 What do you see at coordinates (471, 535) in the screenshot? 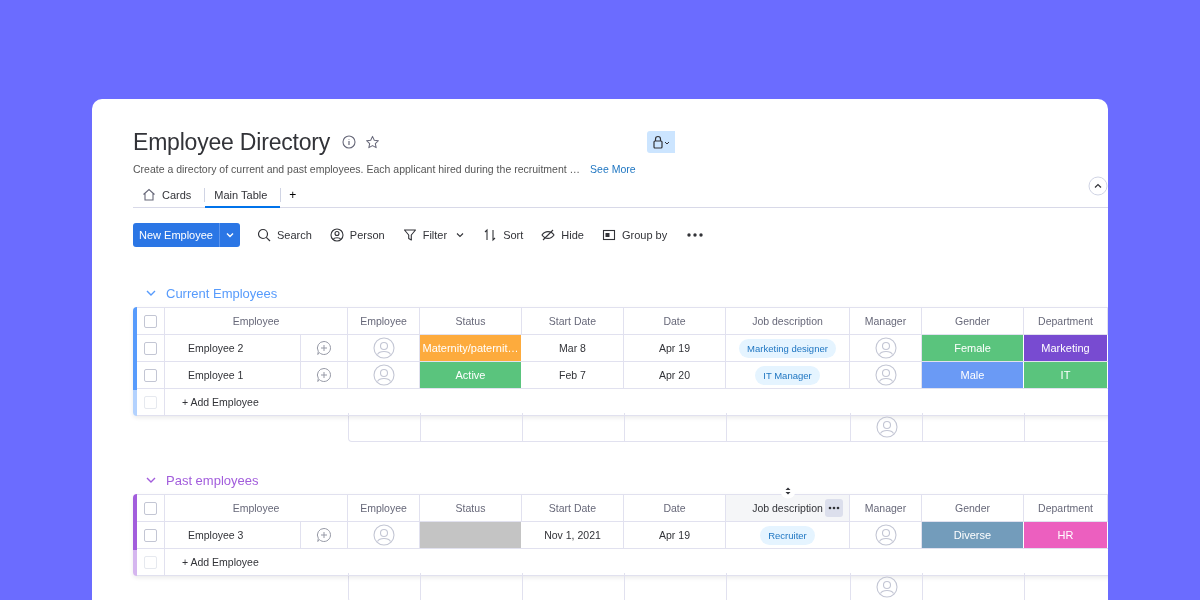
I see `status-label` at bounding box center [471, 535].